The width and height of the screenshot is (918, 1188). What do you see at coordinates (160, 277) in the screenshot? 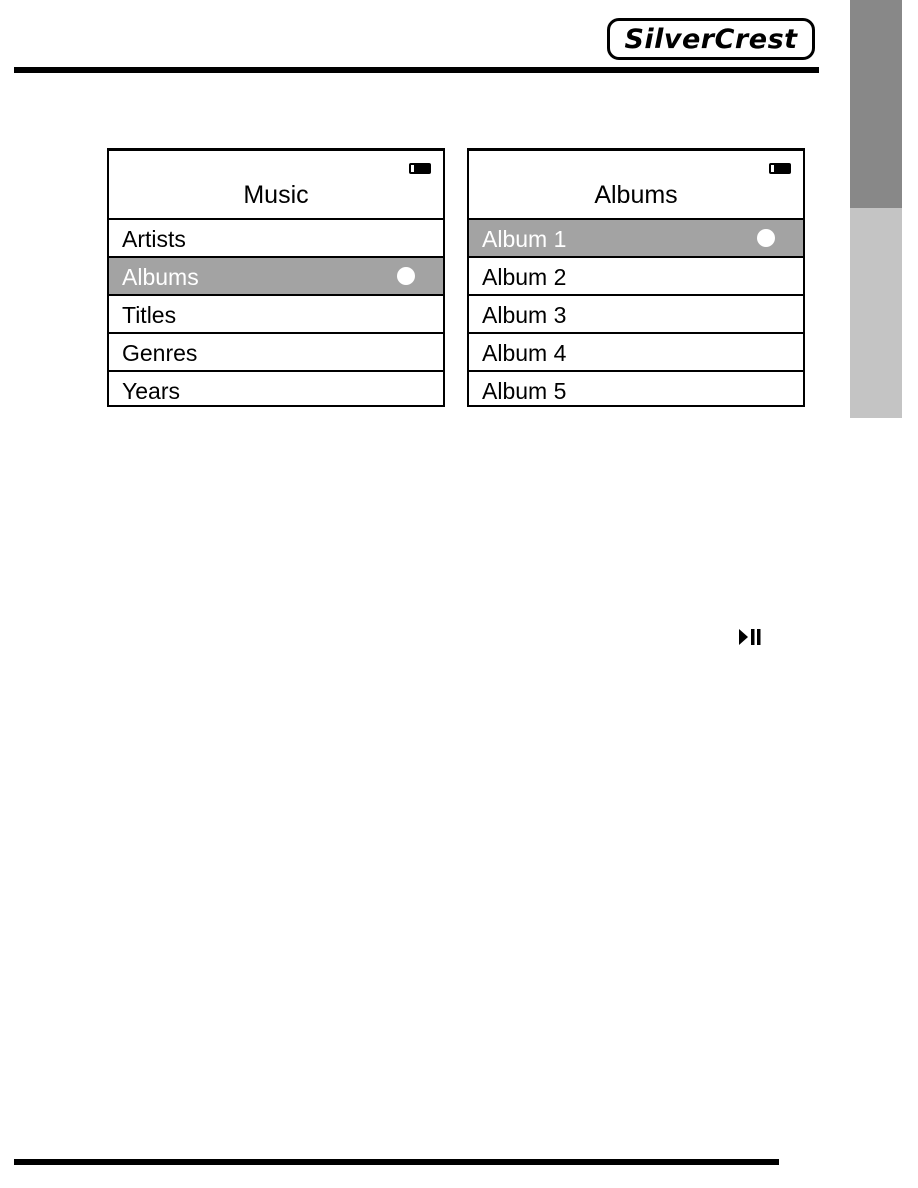
I see `menu-item-label: Albums` at bounding box center [160, 277].